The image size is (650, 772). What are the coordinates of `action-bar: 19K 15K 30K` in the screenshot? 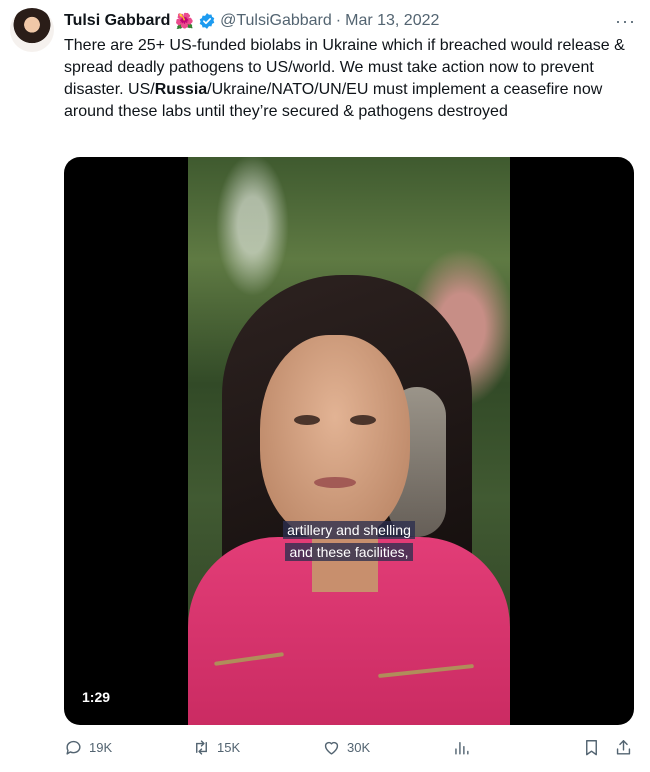 It's located at (350, 750).